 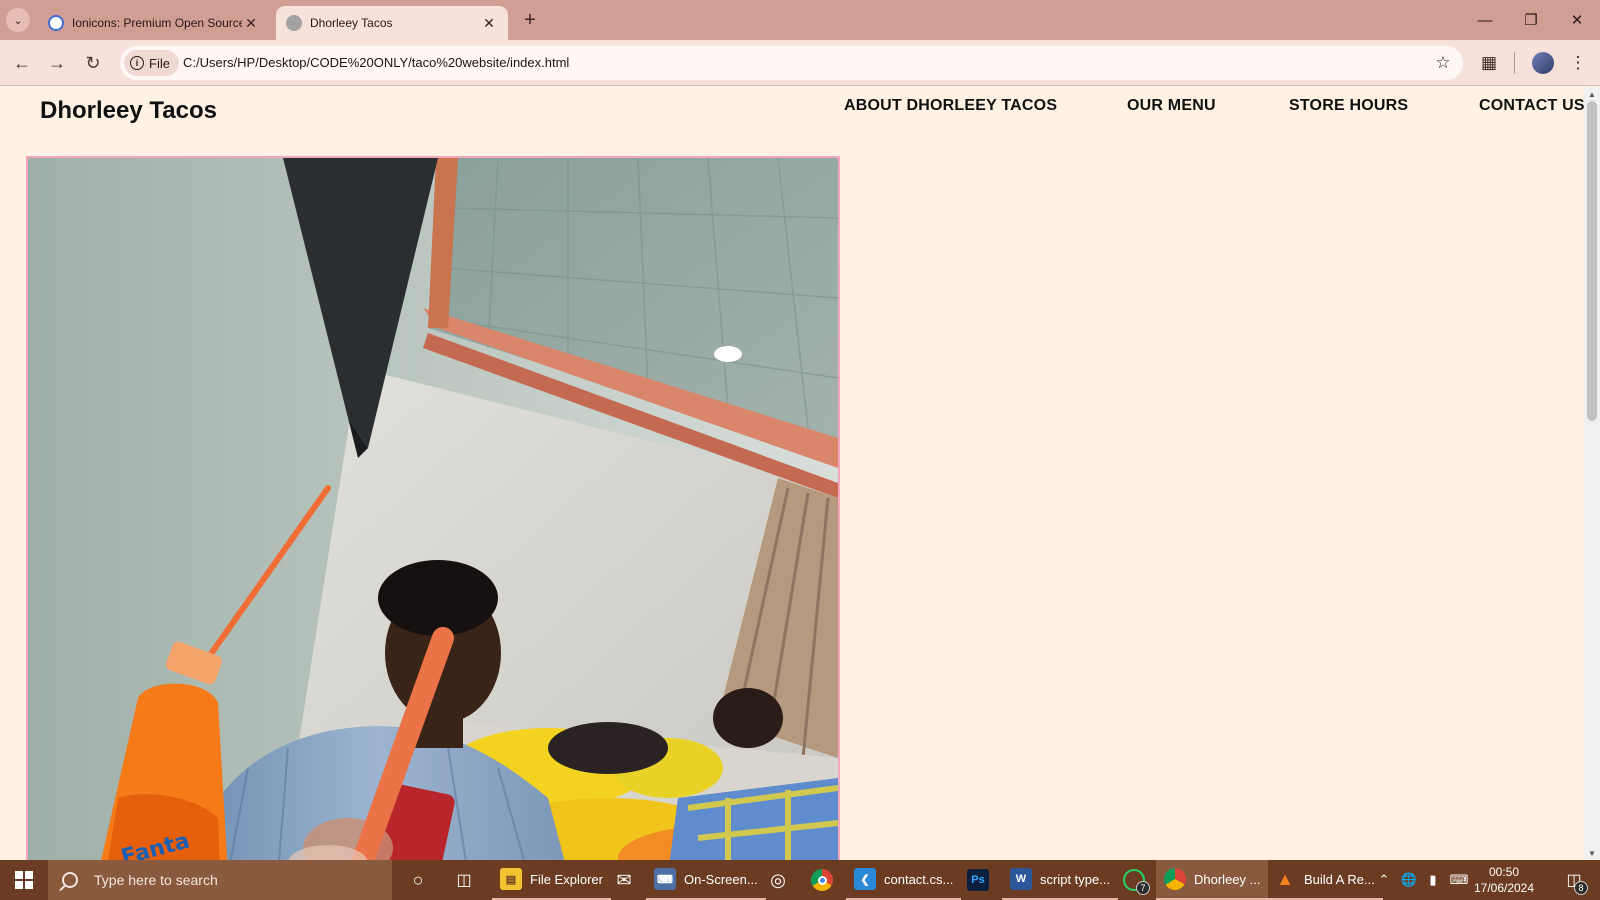 What do you see at coordinates (159, 63) in the screenshot?
I see `scheme-label: File` at bounding box center [159, 63].